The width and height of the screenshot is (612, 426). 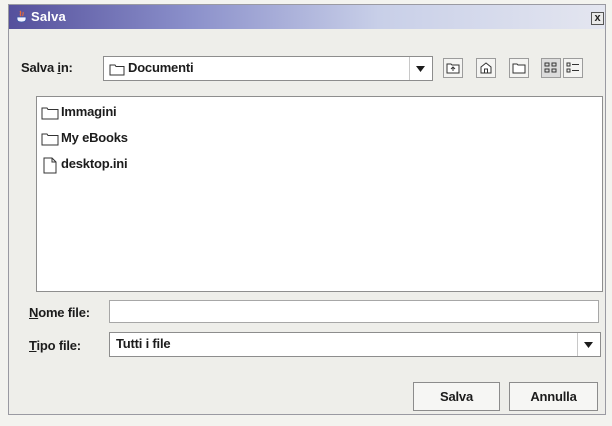 What do you see at coordinates (553, 396) in the screenshot?
I see `cancel-button: Annulla` at bounding box center [553, 396].